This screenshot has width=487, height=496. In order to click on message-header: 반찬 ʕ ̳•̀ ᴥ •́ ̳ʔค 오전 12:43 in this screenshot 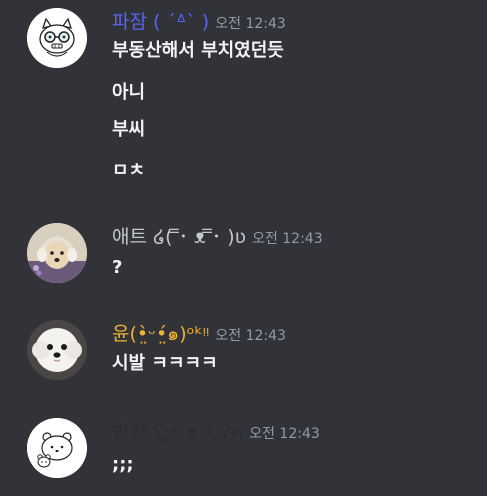, I will do `click(216, 432)`.